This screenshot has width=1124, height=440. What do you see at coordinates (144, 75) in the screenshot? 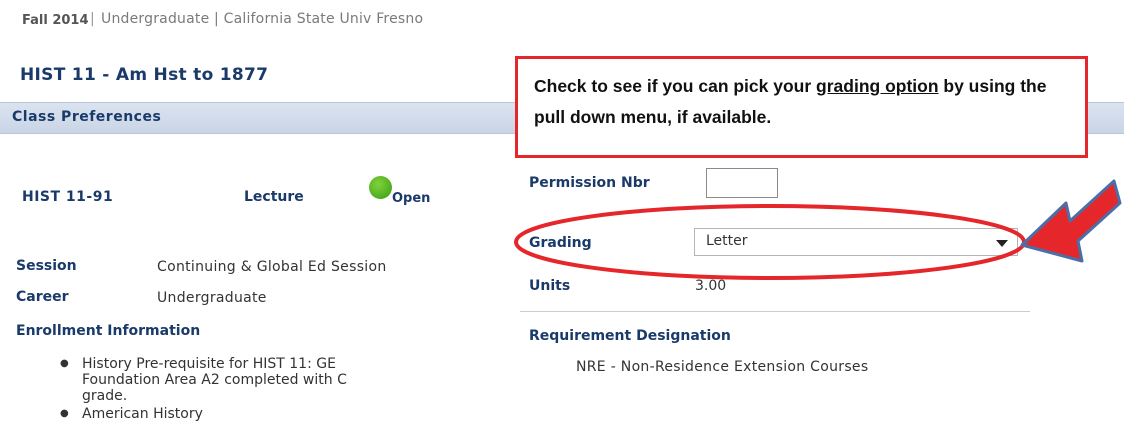
I see `class-title: HIST 11 - Am Hst to 1877` at bounding box center [144, 75].